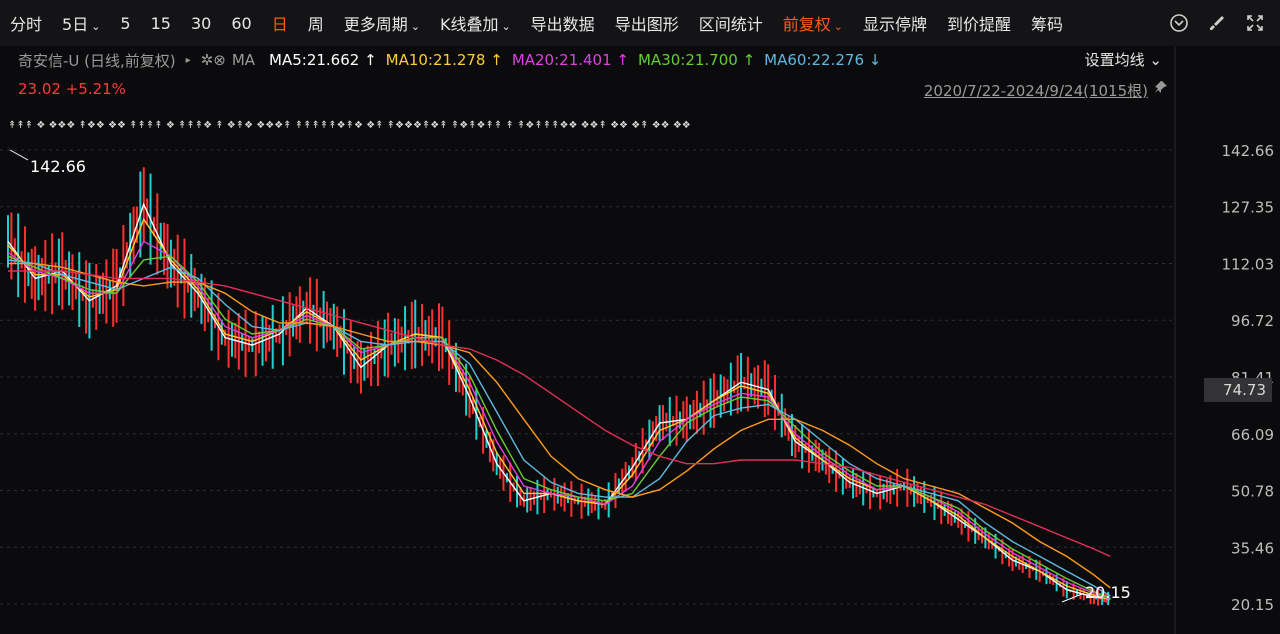 The height and width of the screenshot is (634, 1280). Describe the element at coordinates (1248, 265) in the screenshot. I see `y-tick-label: 112.03` at that location.